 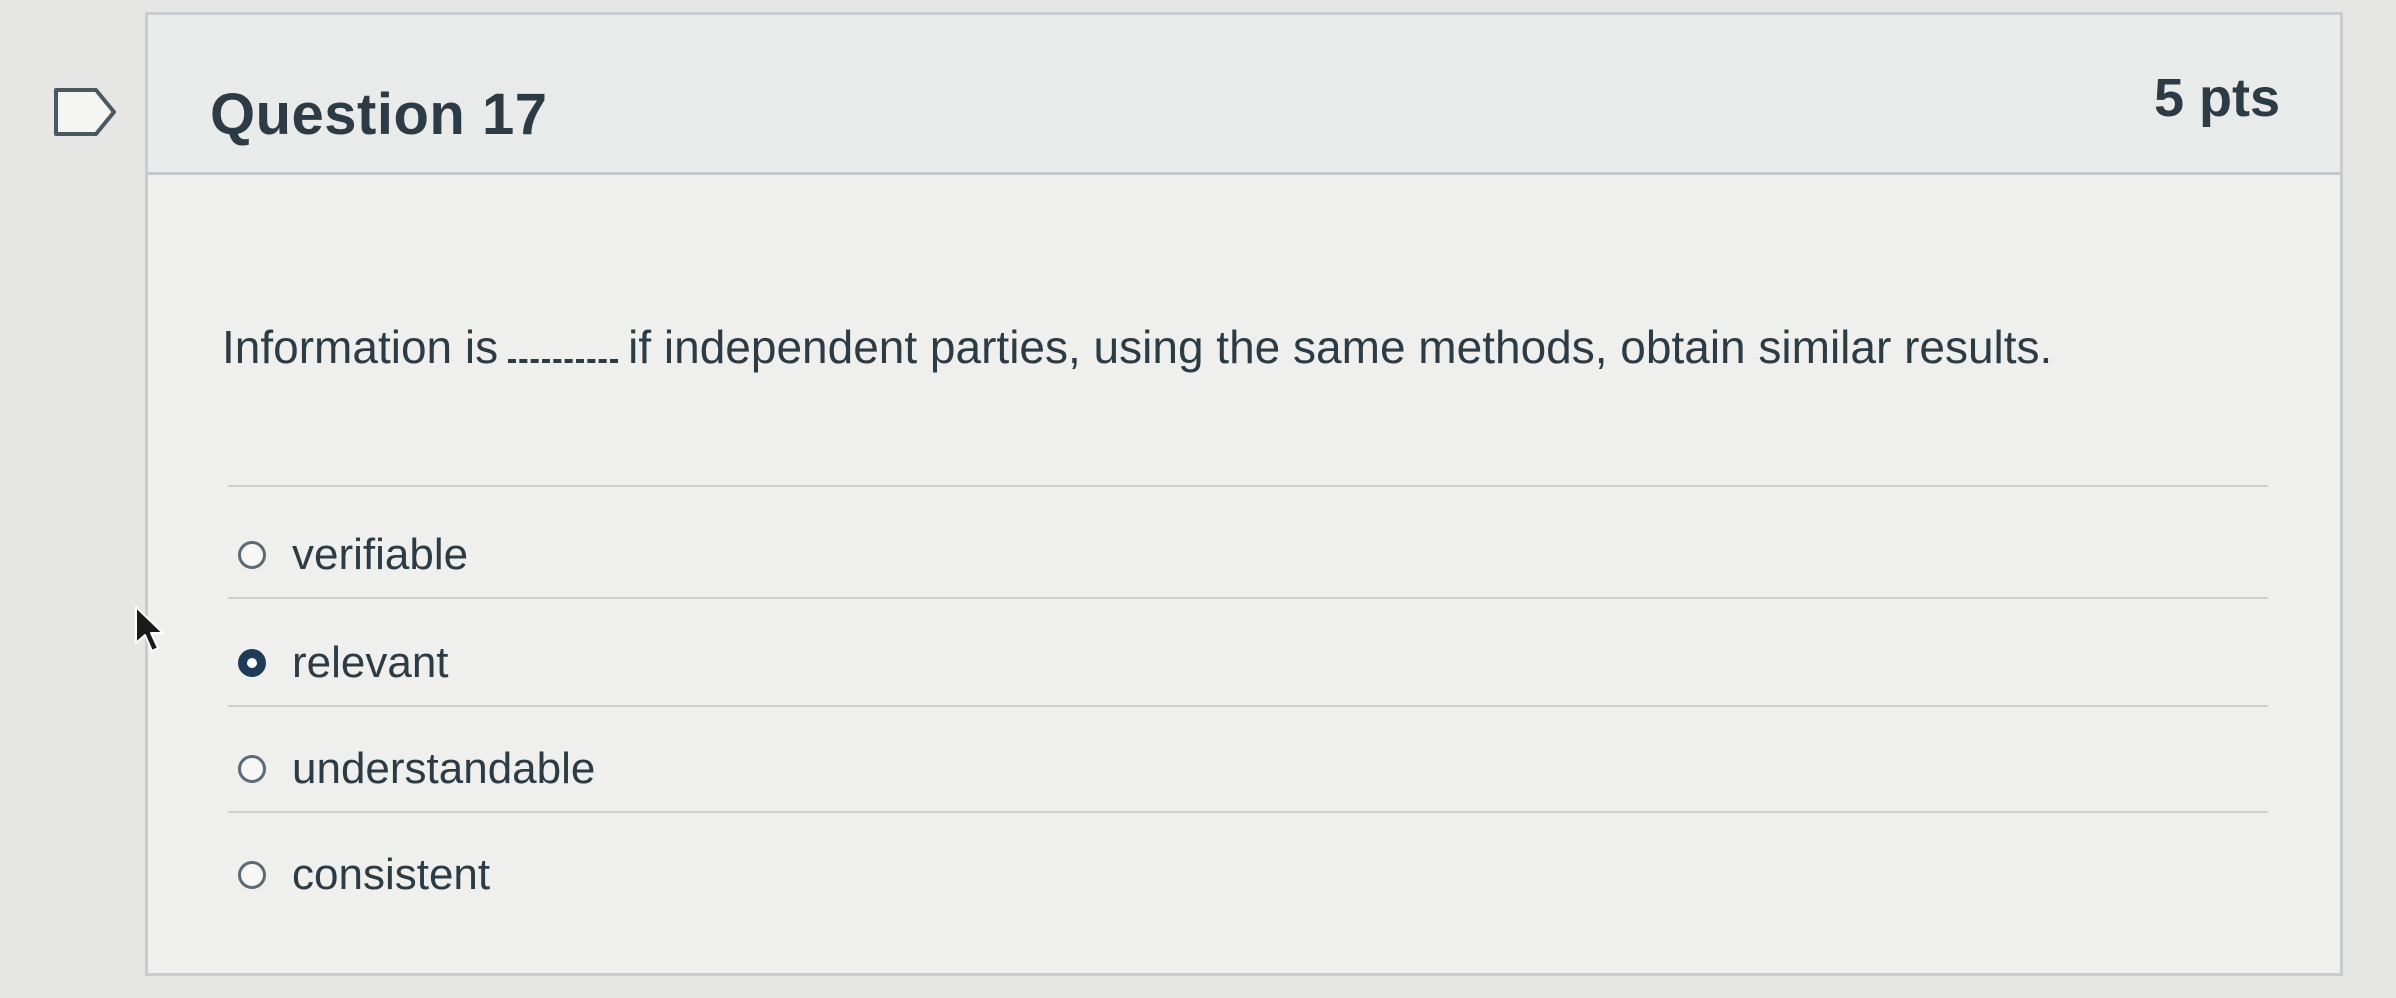 I want to click on question-header: Question 17 5 pts, so click(x=1244, y=95).